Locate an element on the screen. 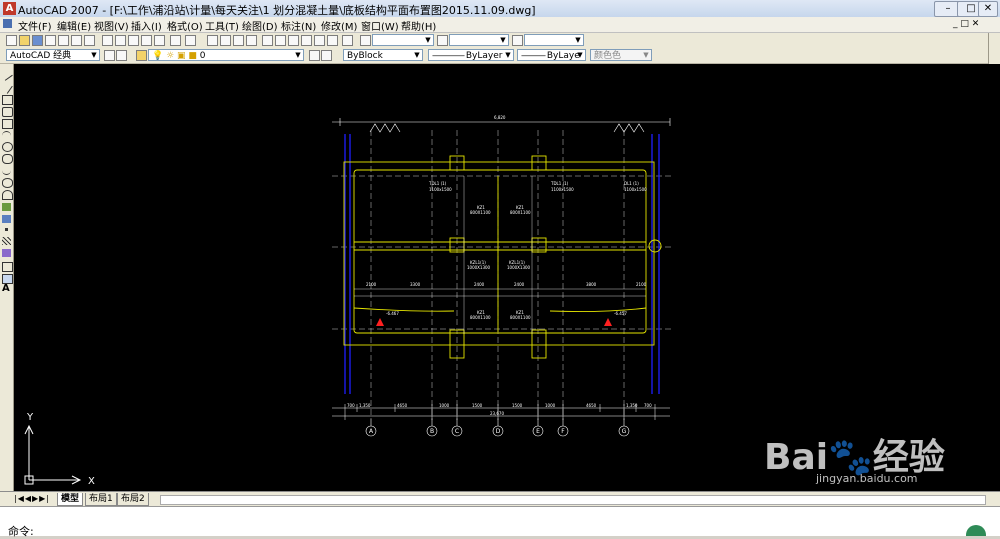 Image resolution: width=1000 pixels, height=539 pixels. tab-model: 模型 is located at coordinates (70, 499).